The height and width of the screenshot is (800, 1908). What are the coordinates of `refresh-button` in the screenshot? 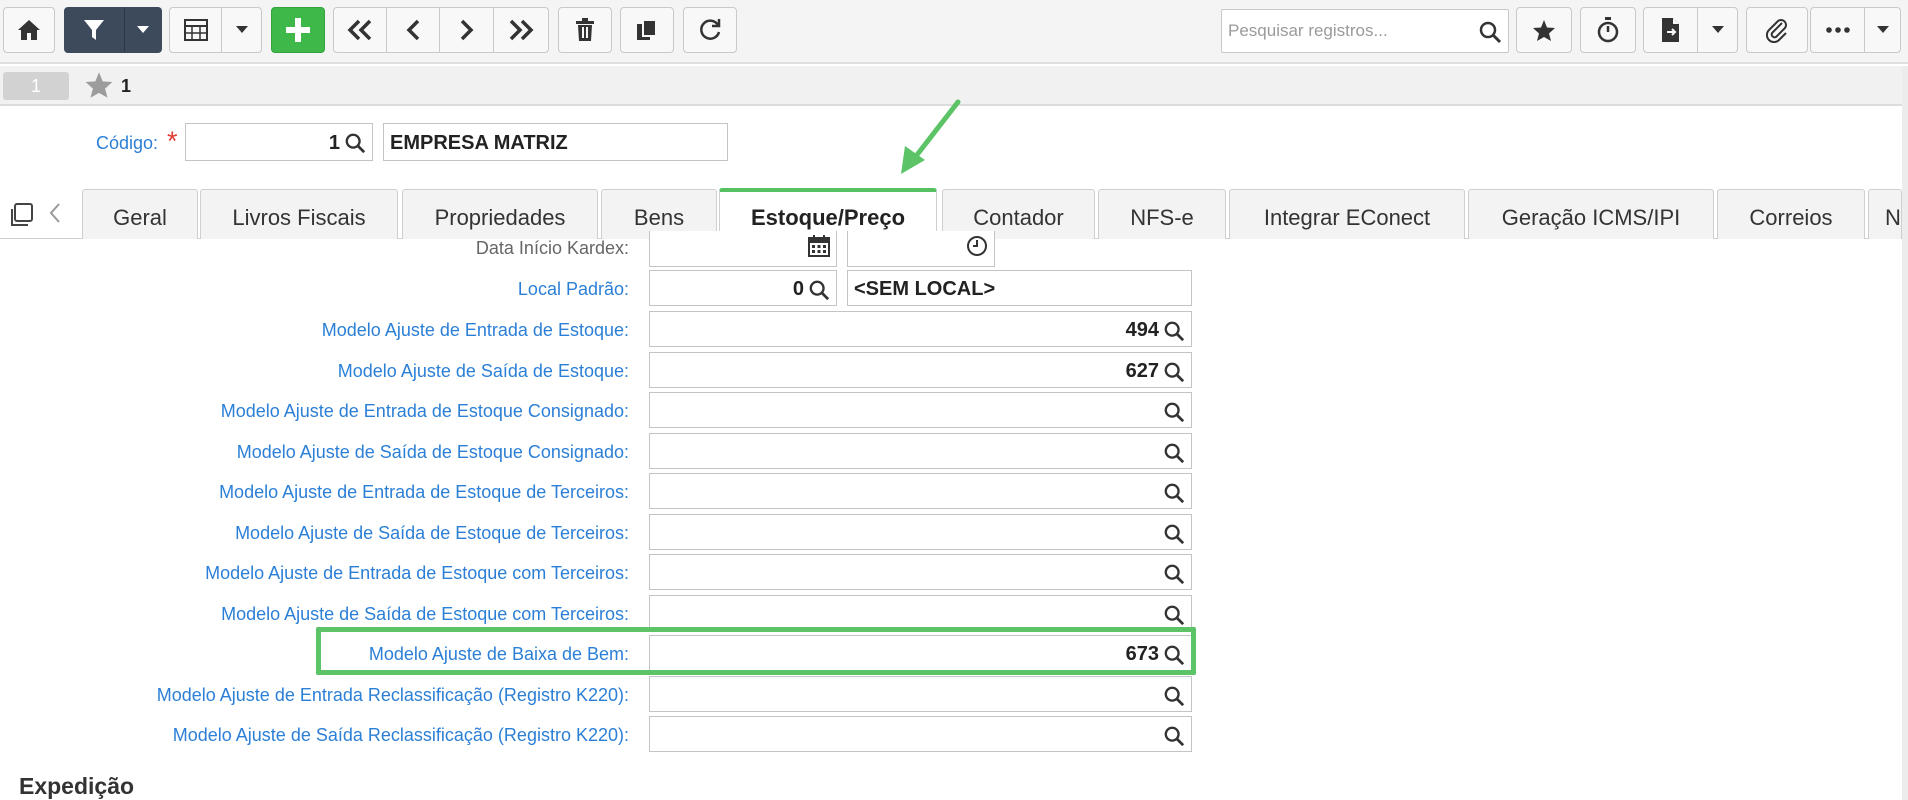 It's located at (710, 30).